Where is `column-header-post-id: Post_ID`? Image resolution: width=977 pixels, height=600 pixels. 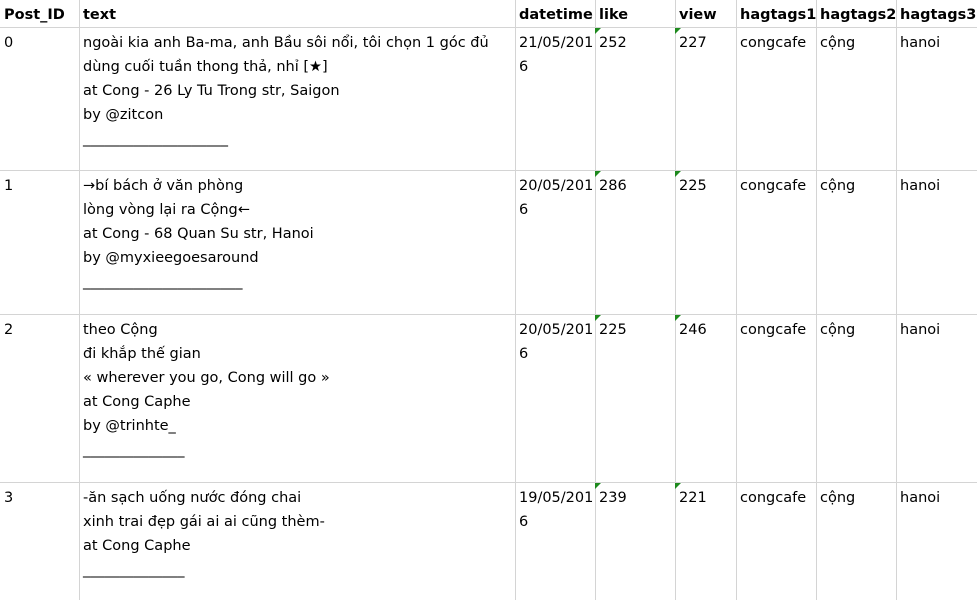
column-header-post-id: Post_ID is located at coordinates (39, 13).